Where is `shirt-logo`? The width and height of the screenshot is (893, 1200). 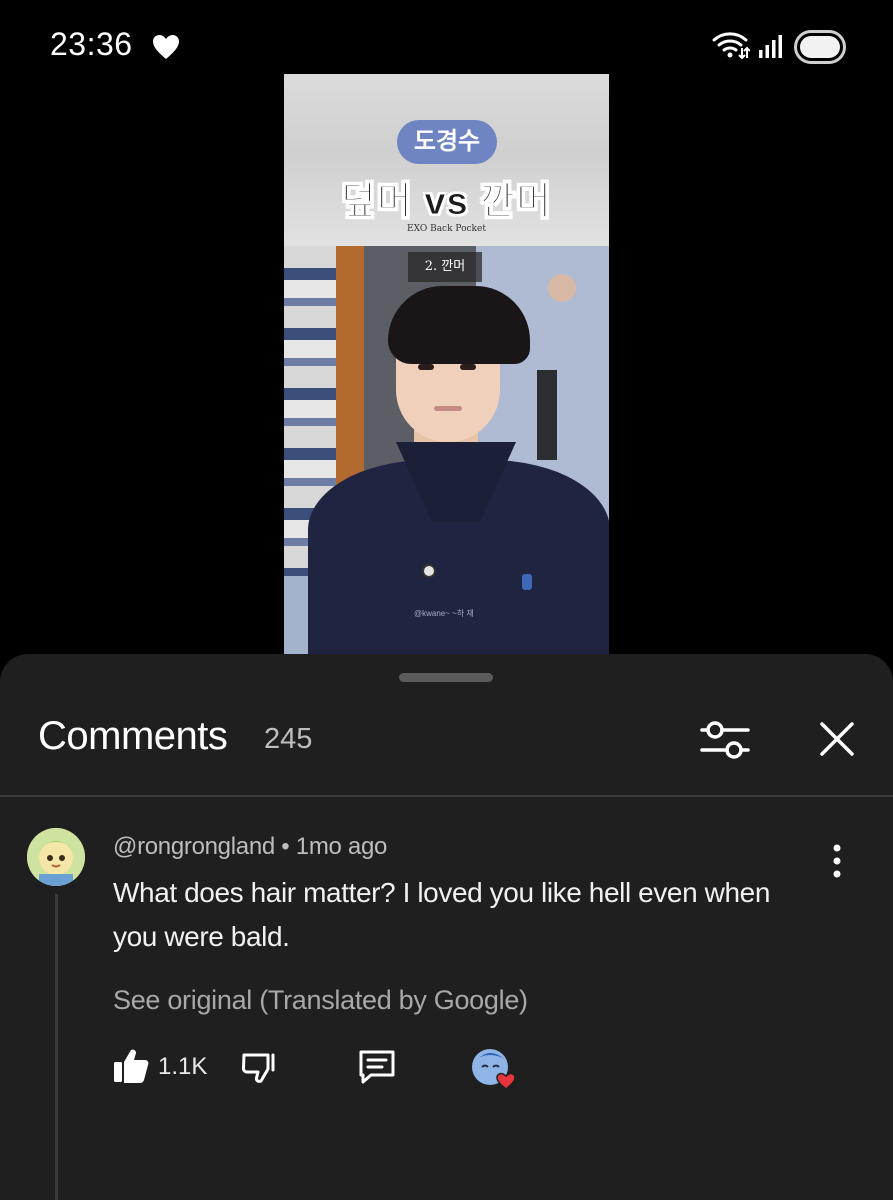 shirt-logo is located at coordinates (527, 582).